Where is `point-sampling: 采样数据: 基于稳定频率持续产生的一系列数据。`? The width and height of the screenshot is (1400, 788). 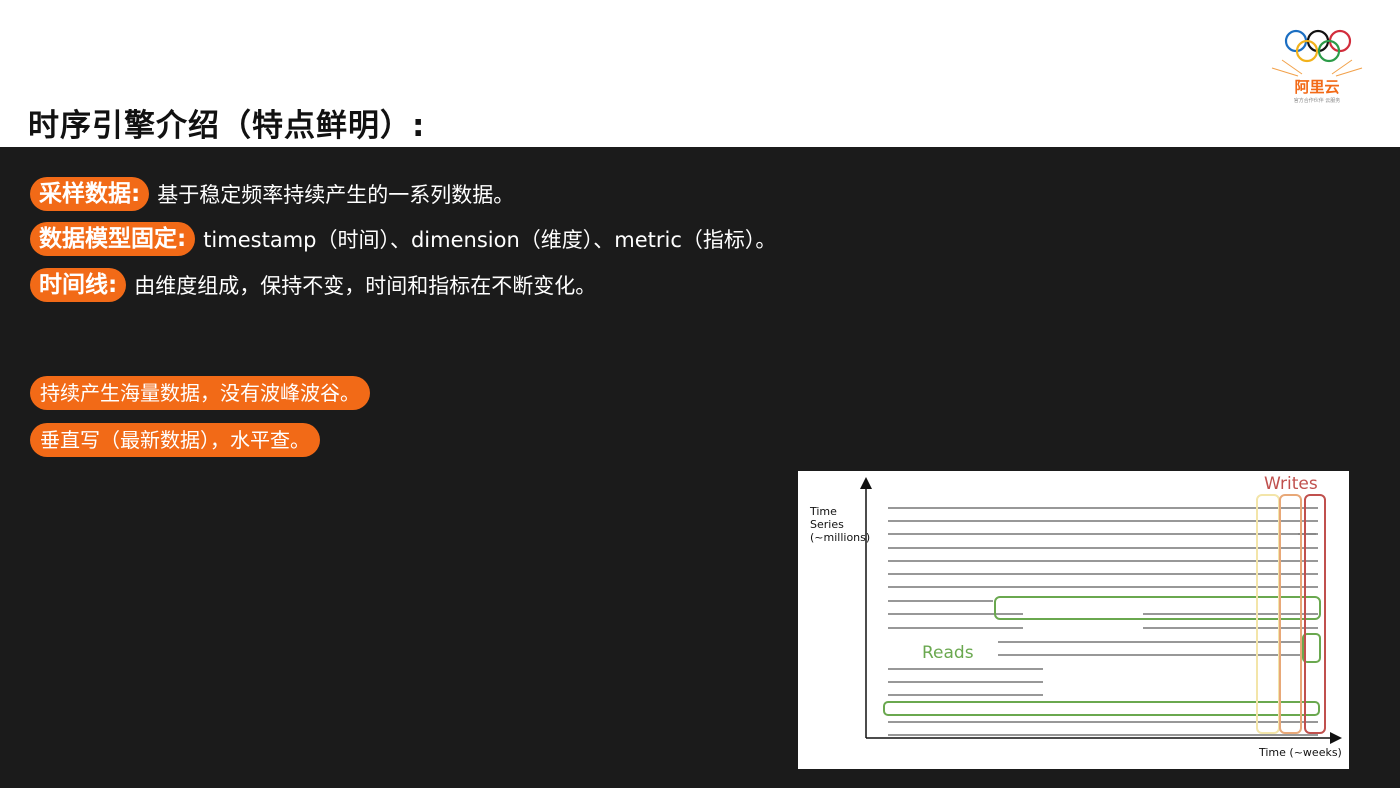 point-sampling: 采样数据: 基于稳定频率持续产生的一系列数据。 is located at coordinates (272, 194).